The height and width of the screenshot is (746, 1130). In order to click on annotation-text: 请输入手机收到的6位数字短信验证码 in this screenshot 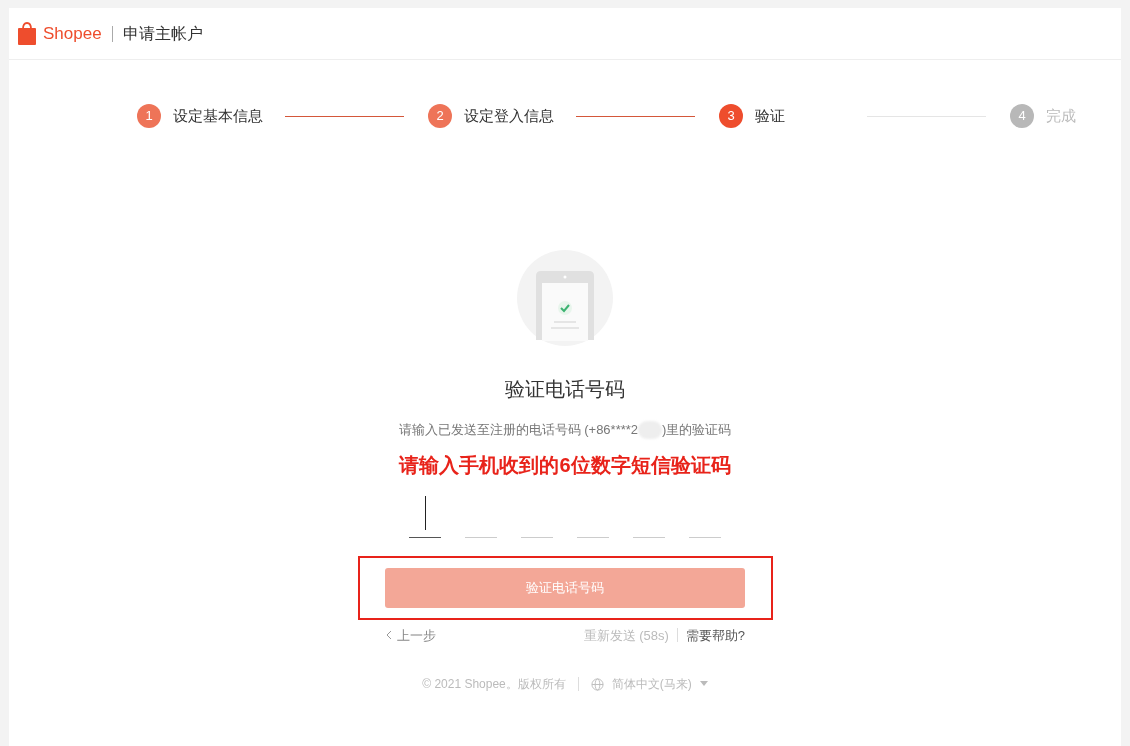, I will do `click(565, 465)`.